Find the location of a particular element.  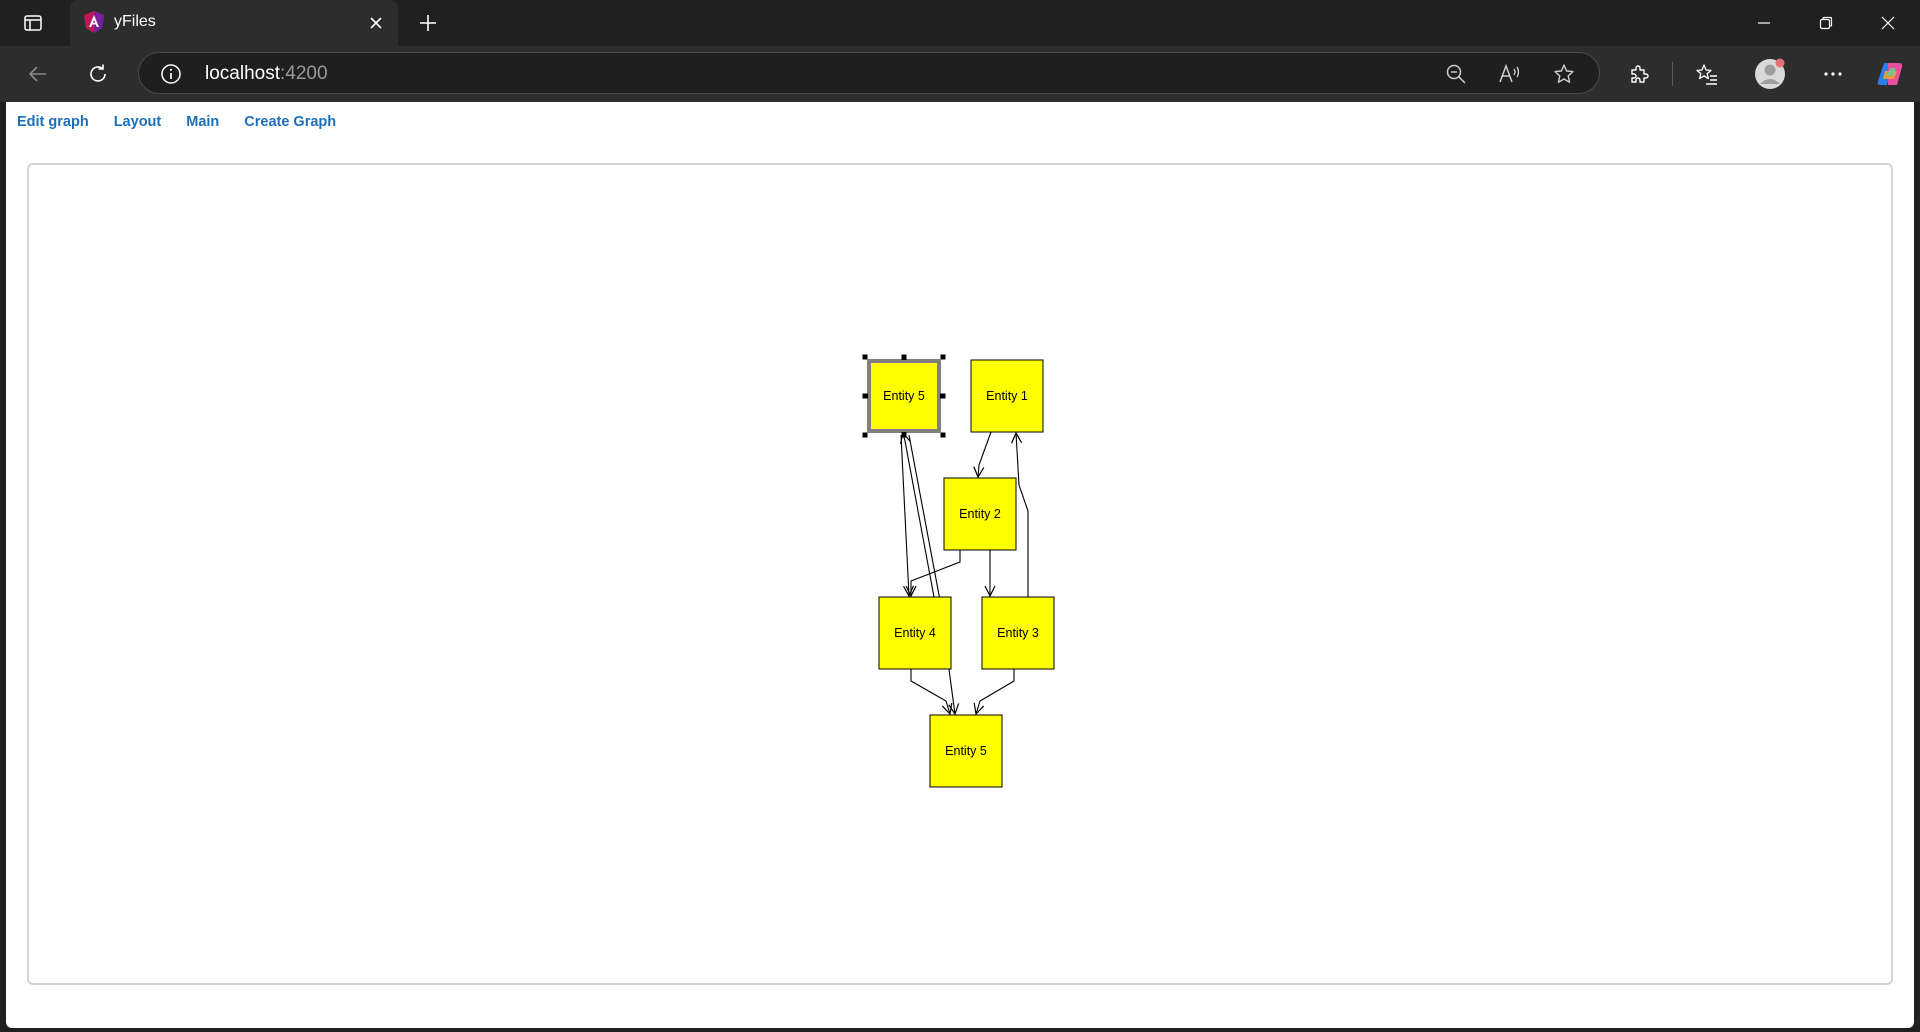

zoom-out-icon is located at coordinates (1456, 74).